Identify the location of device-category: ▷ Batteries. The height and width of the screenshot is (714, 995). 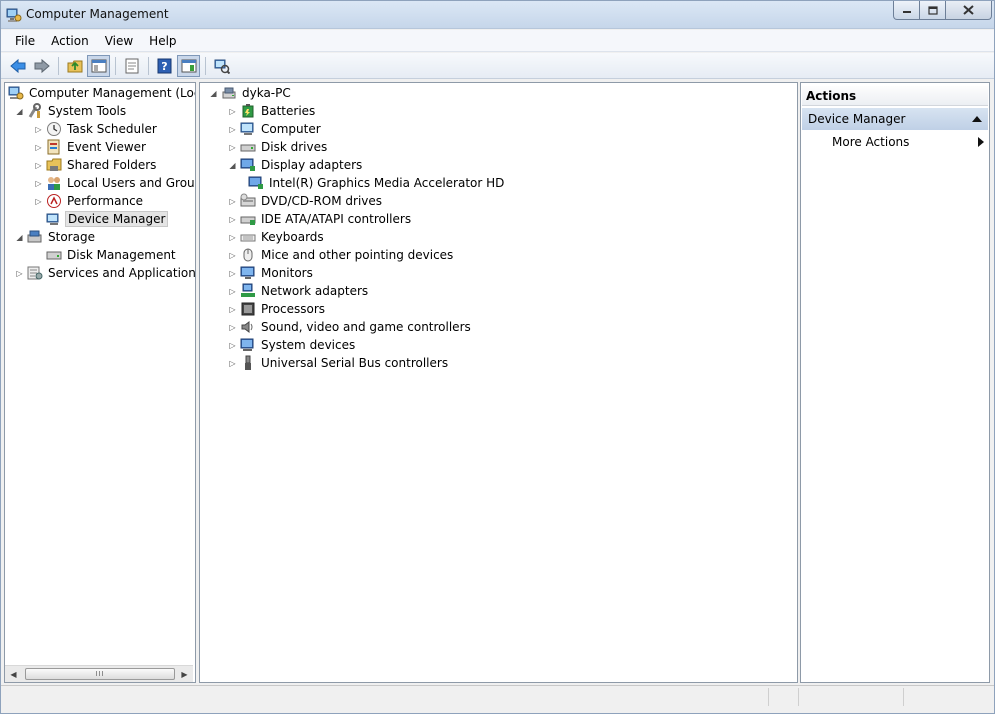
(272, 111).